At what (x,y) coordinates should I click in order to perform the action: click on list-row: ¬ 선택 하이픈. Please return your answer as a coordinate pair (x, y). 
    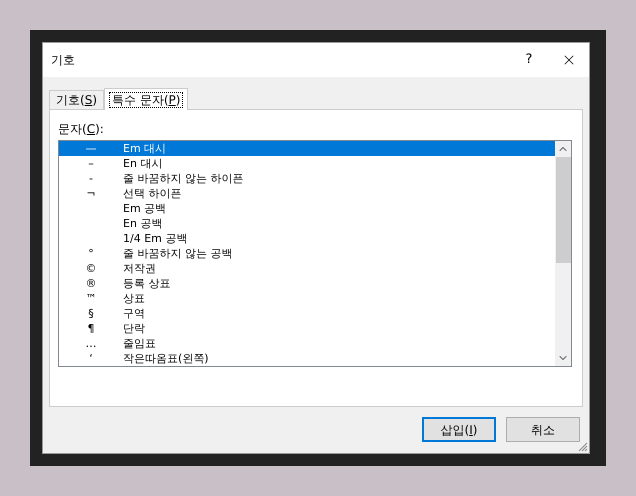
    Looking at the image, I should click on (307, 193).